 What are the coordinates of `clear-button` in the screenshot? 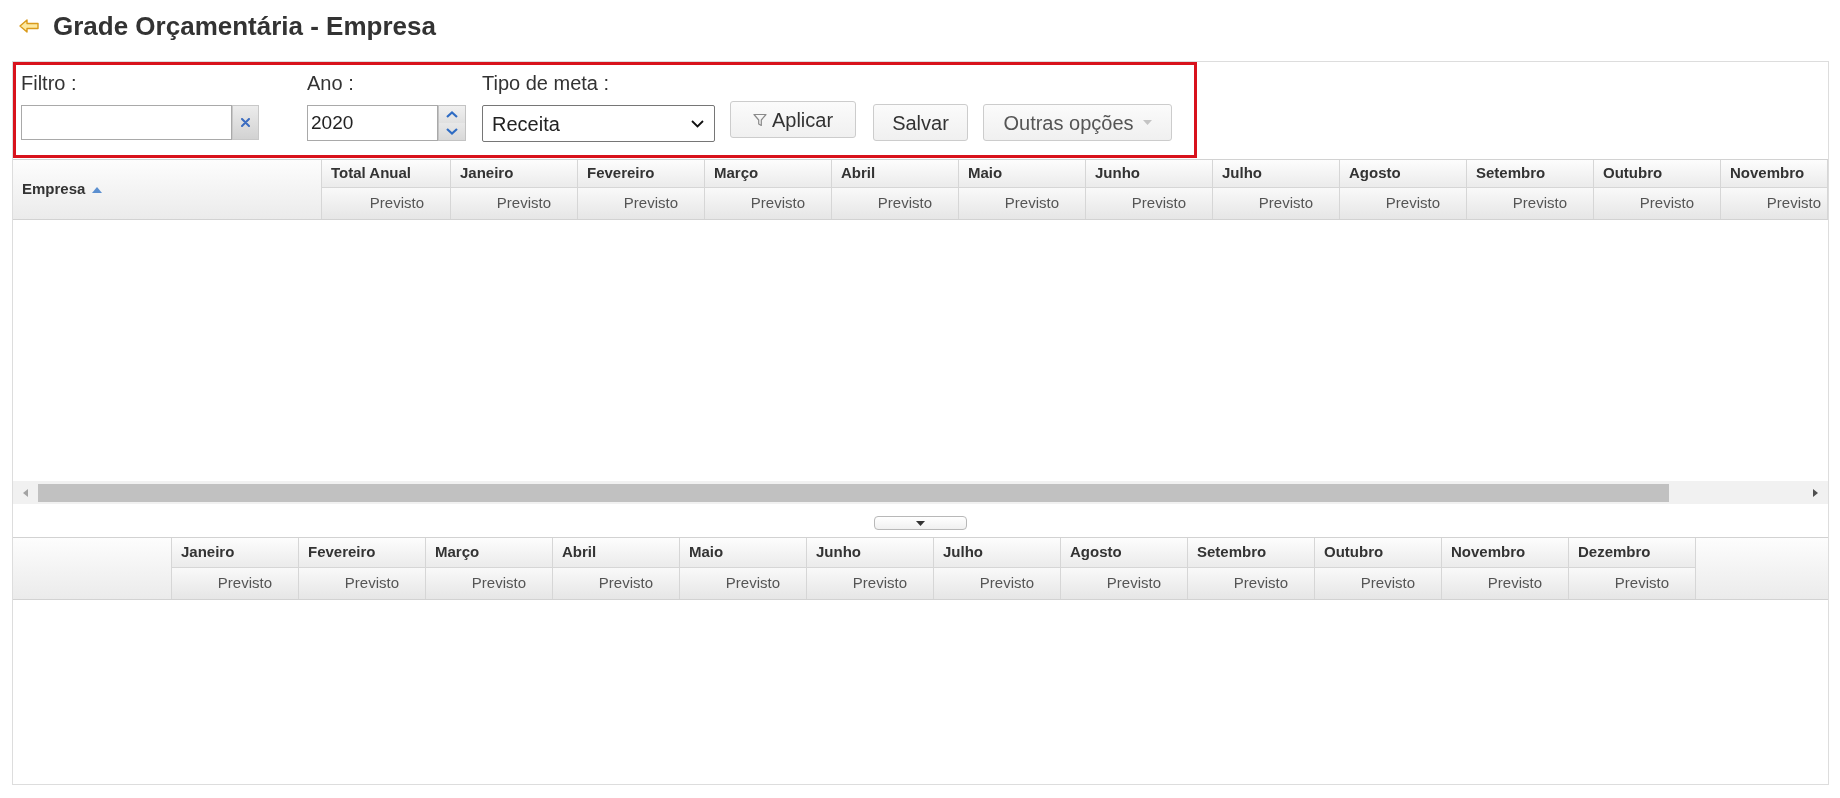 It's located at (245, 122).